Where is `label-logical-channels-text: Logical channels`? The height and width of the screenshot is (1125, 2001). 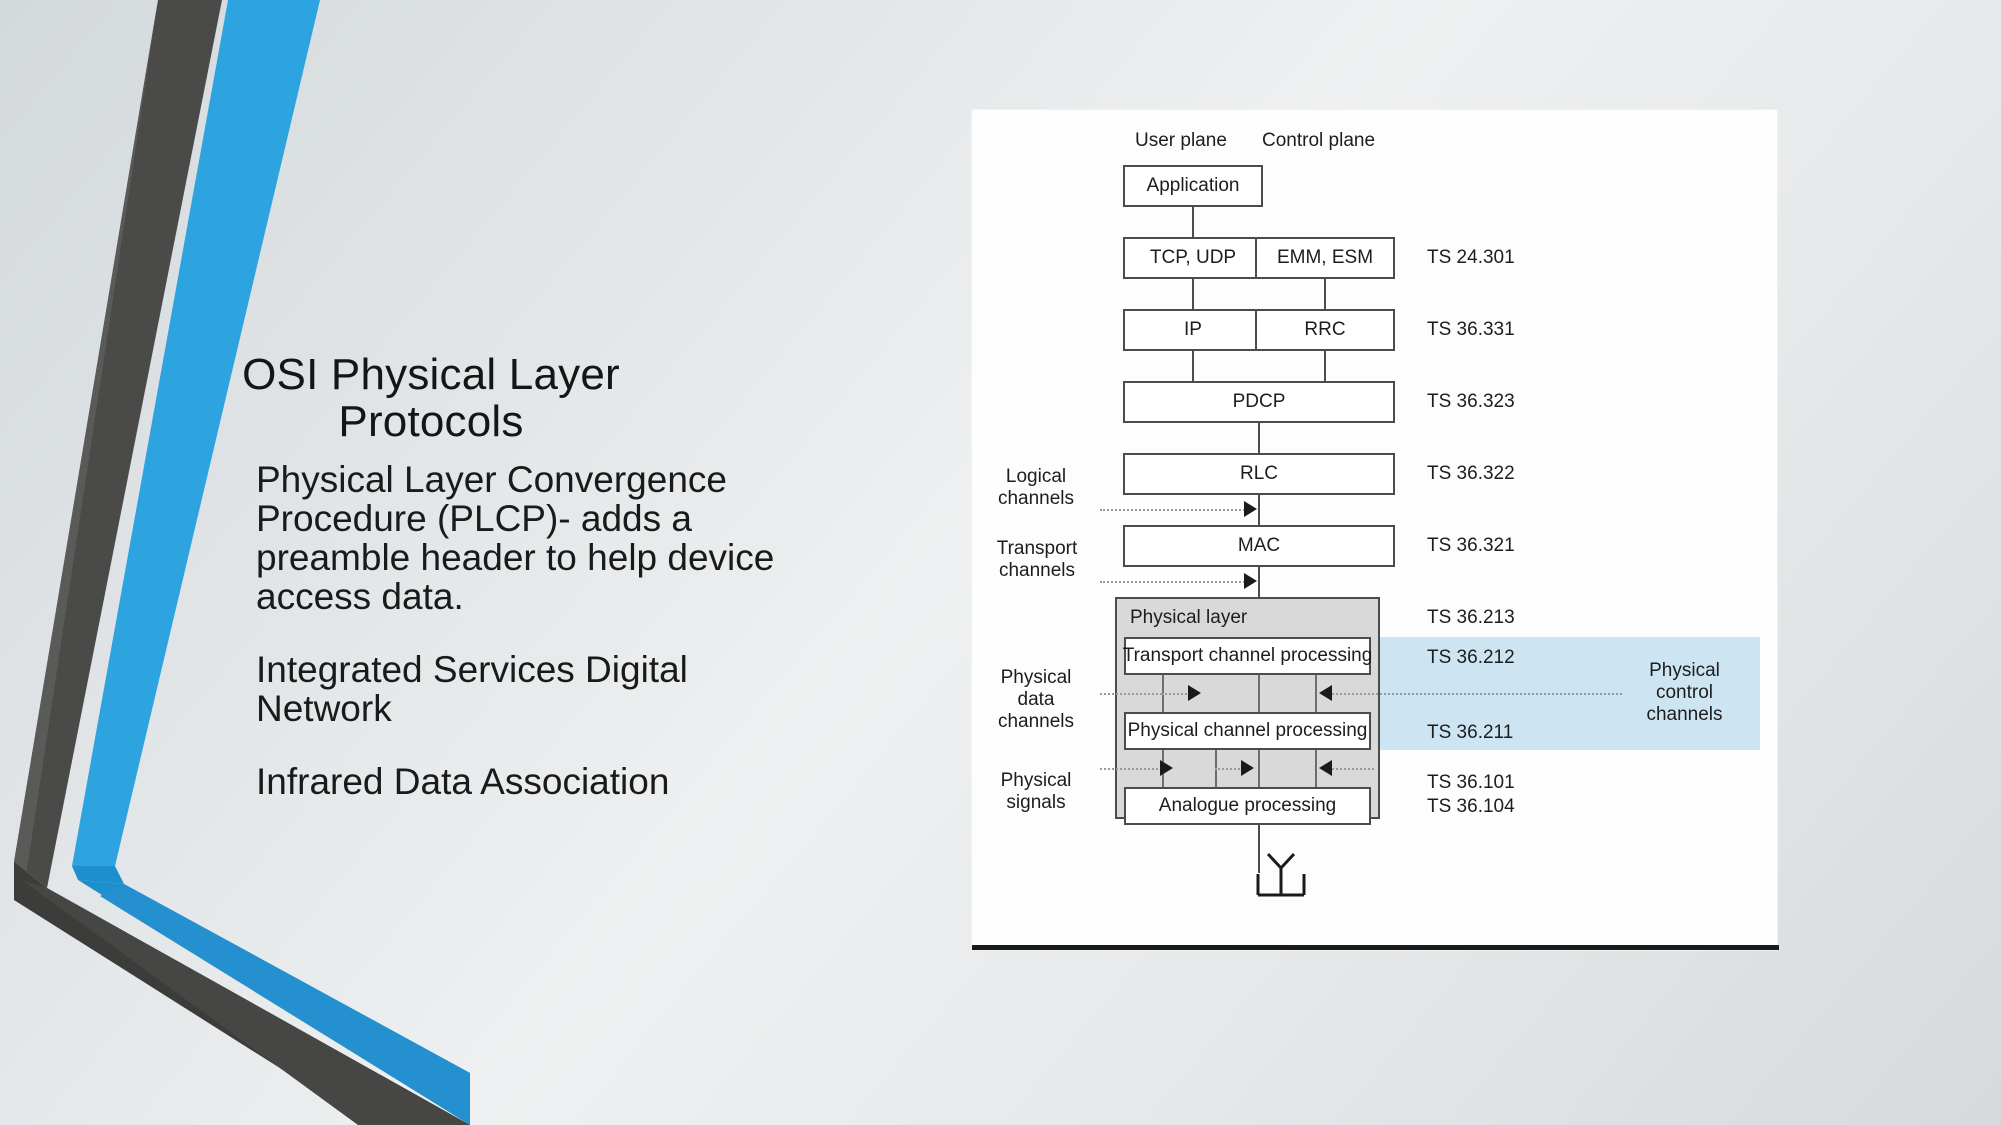 label-logical-channels-text: Logical channels is located at coordinates (1036, 488).